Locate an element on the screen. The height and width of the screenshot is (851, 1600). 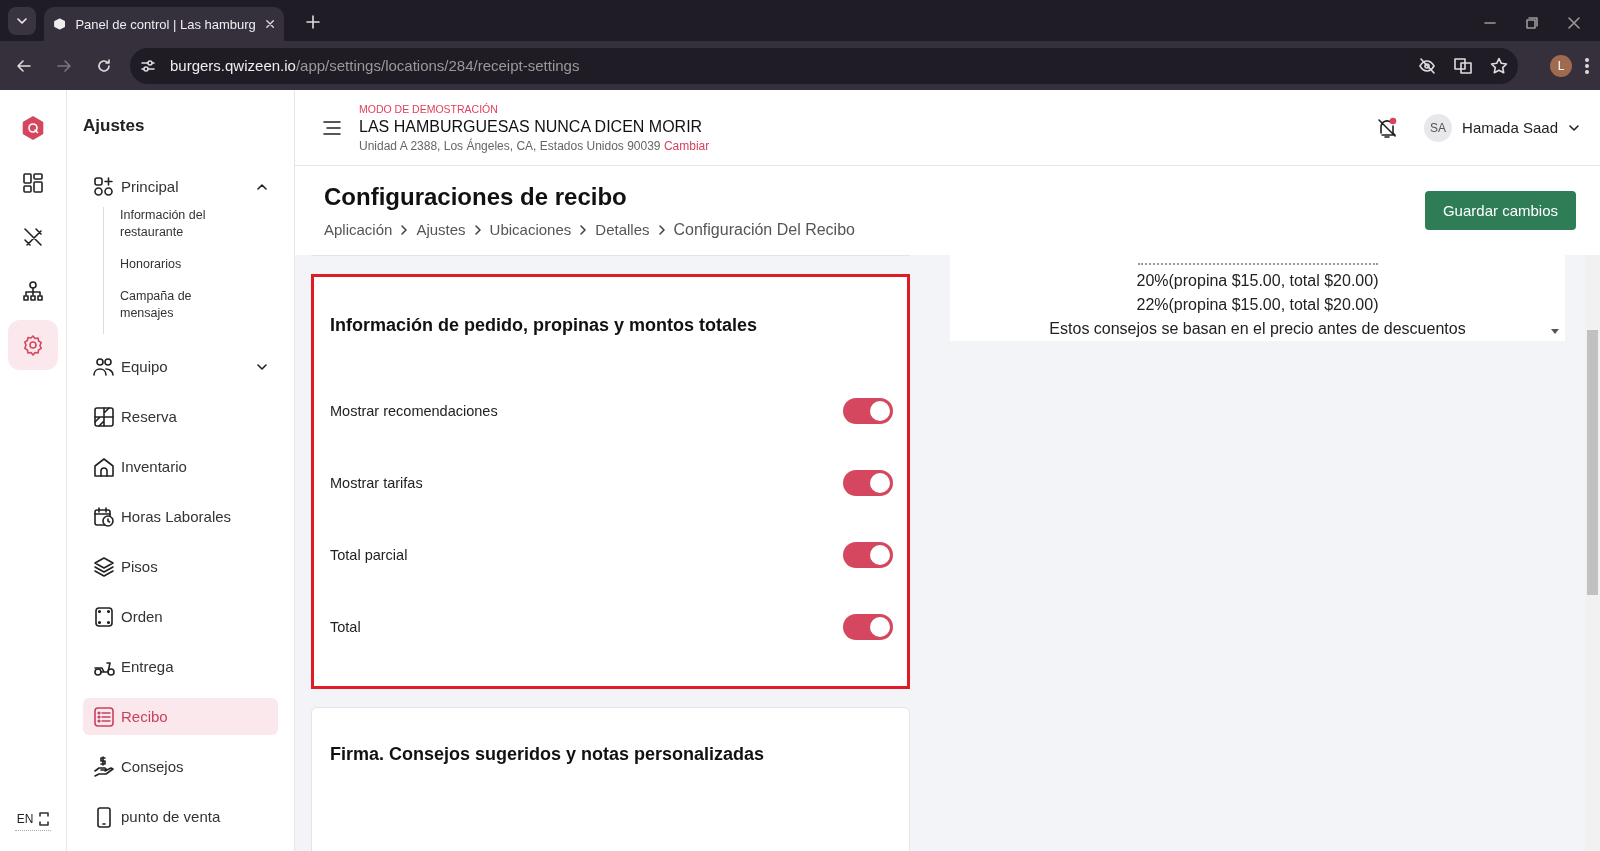
floor-plan-icon is located at coordinates (104, 416).